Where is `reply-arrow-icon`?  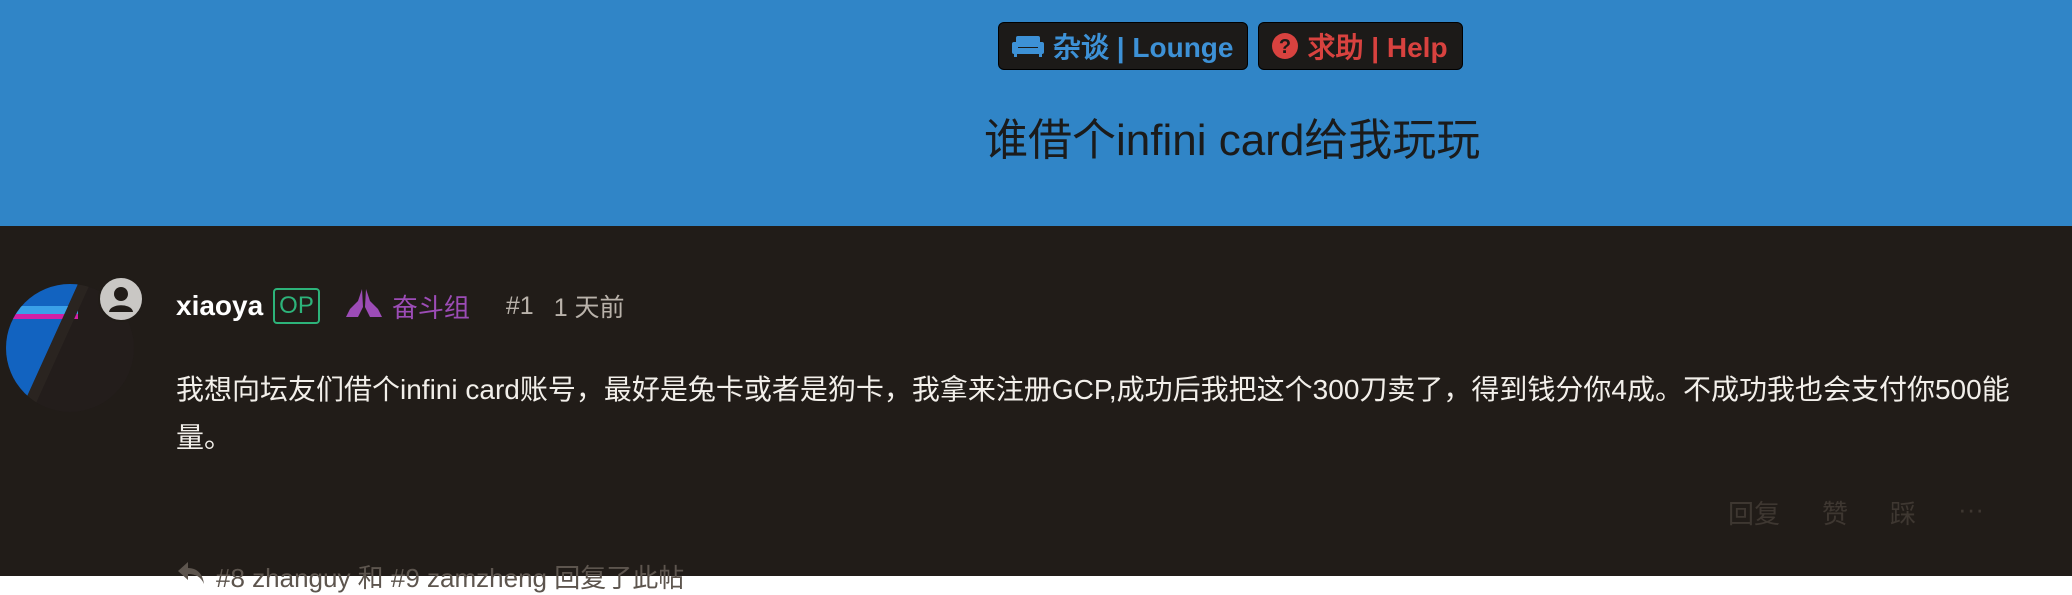
reply-arrow-icon is located at coordinates (191, 576).